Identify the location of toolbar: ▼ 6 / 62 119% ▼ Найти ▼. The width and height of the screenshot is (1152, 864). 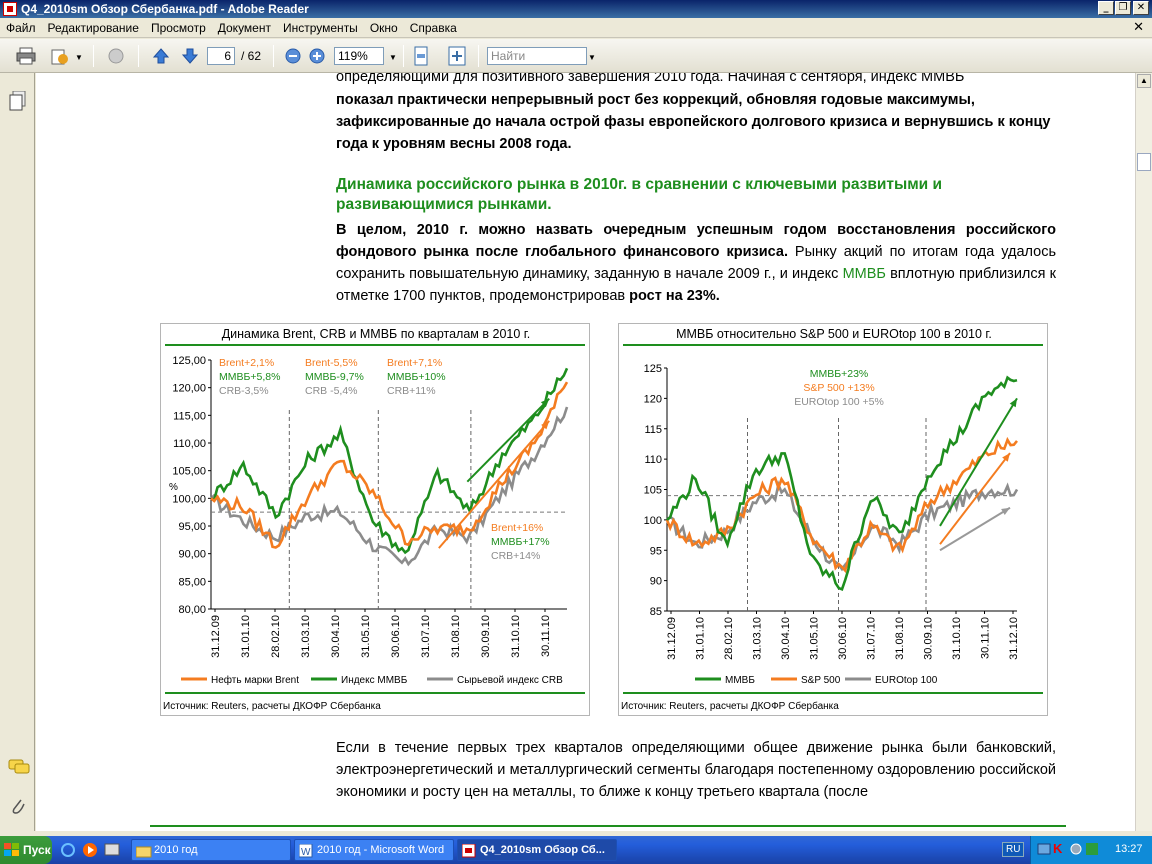
(576, 56).